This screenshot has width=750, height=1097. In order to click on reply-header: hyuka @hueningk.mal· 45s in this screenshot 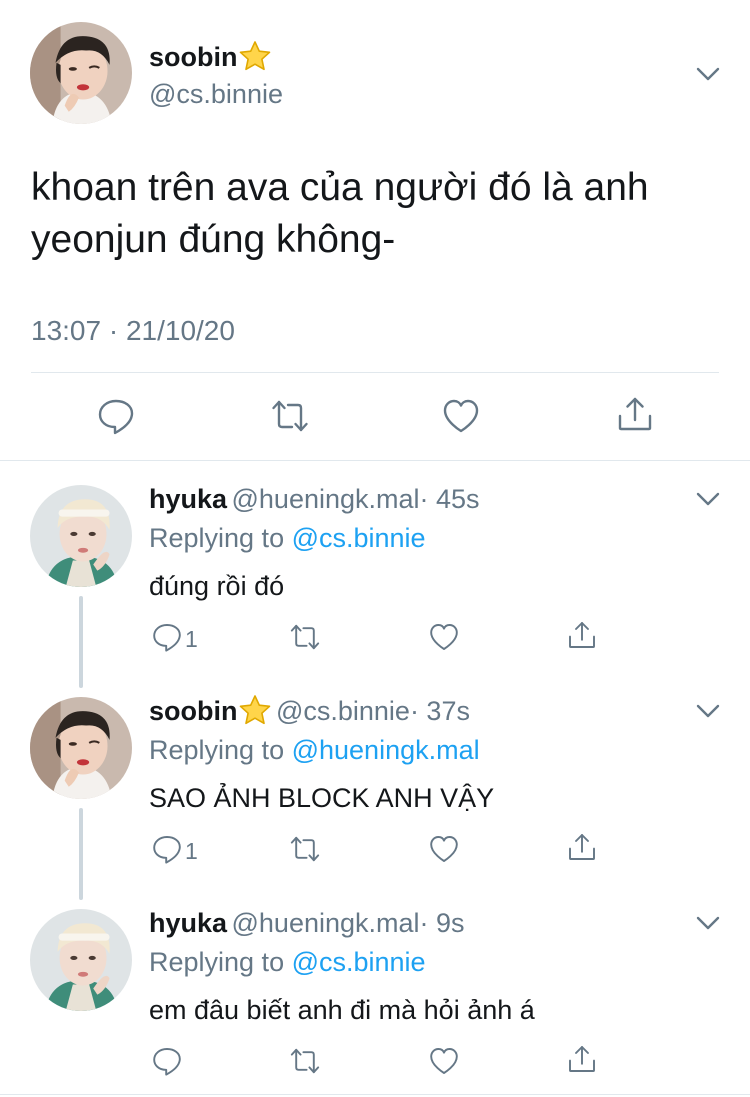, I will do `click(314, 501)`.